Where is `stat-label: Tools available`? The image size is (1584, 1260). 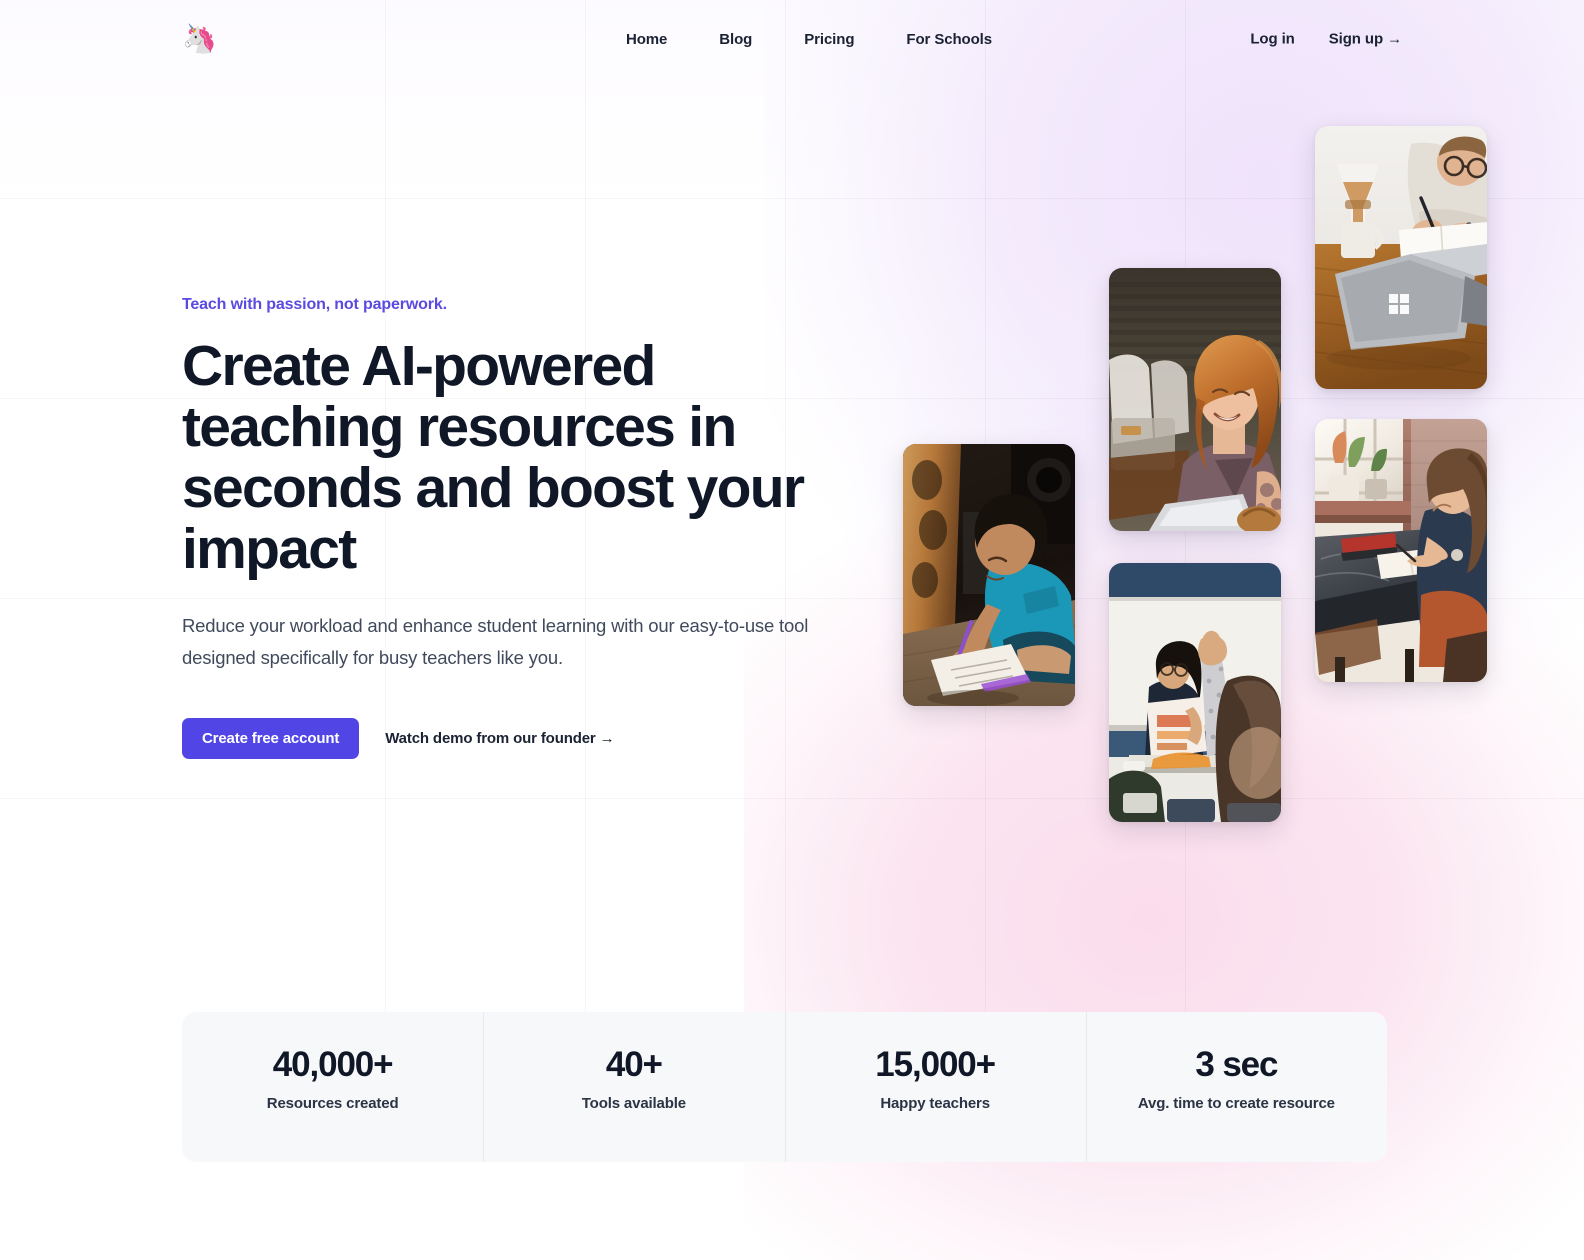
stat-label: Tools available is located at coordinates (633, 1103).